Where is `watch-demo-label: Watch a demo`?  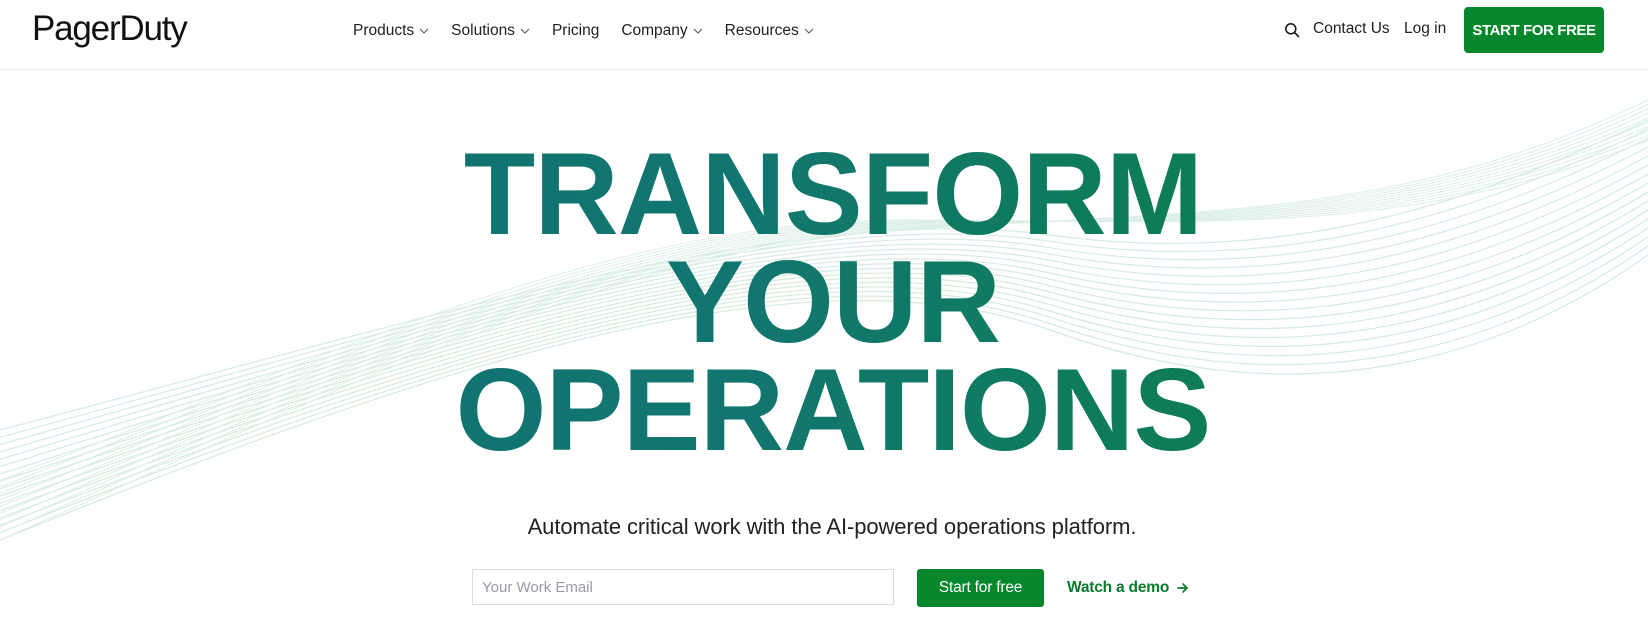 watch-demo-label: Watch a demo is located at coordinates (1118, 587).